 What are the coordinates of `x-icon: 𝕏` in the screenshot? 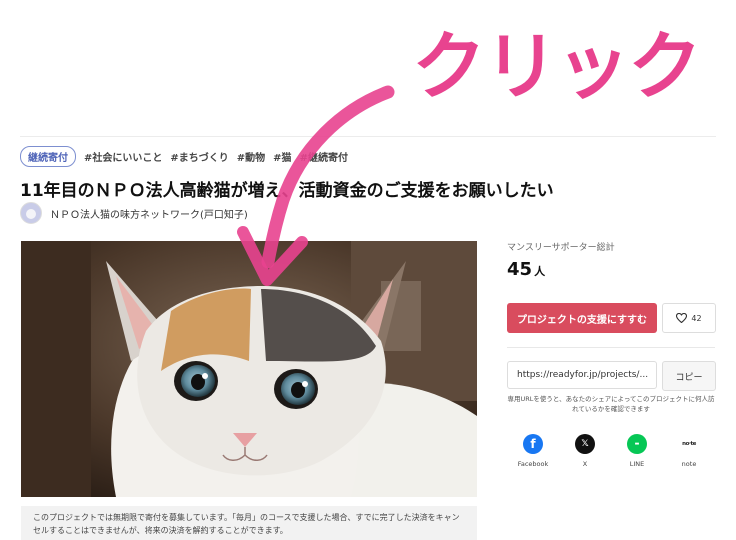 It's located at (585, 444).